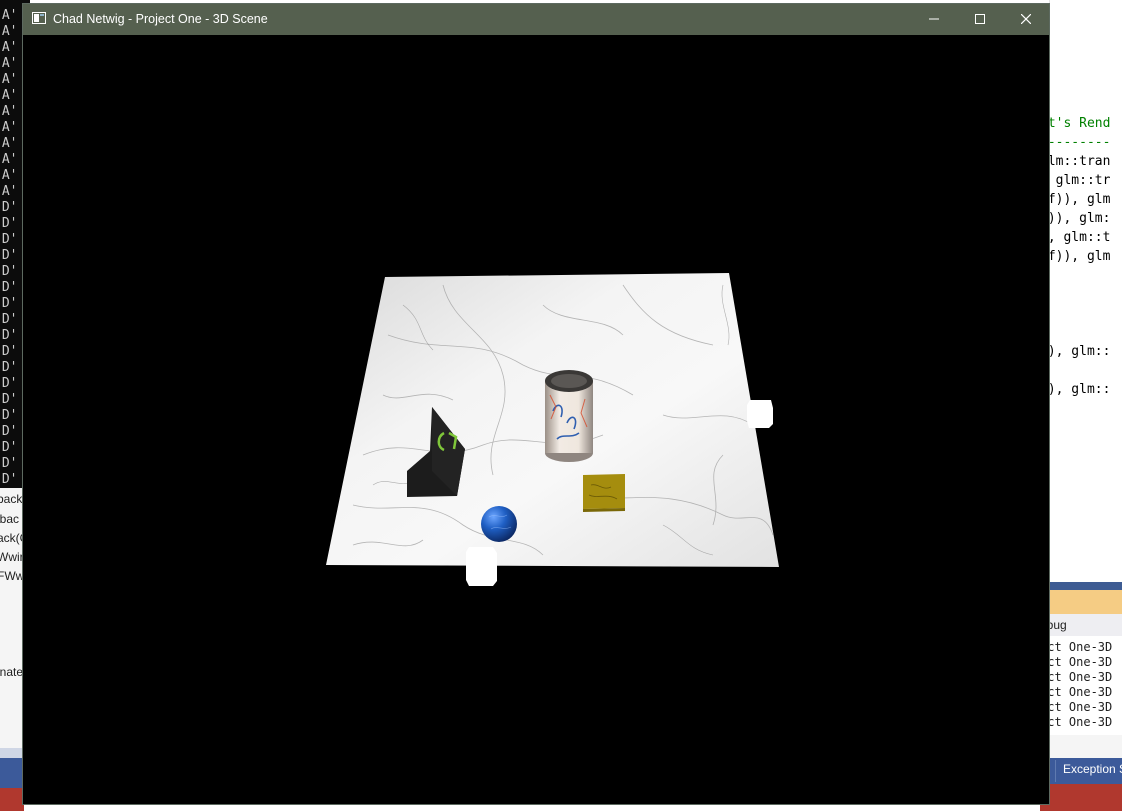 The image size is (1122, 811). I want to click on left-panel-line: FWw, so click(12, 576).